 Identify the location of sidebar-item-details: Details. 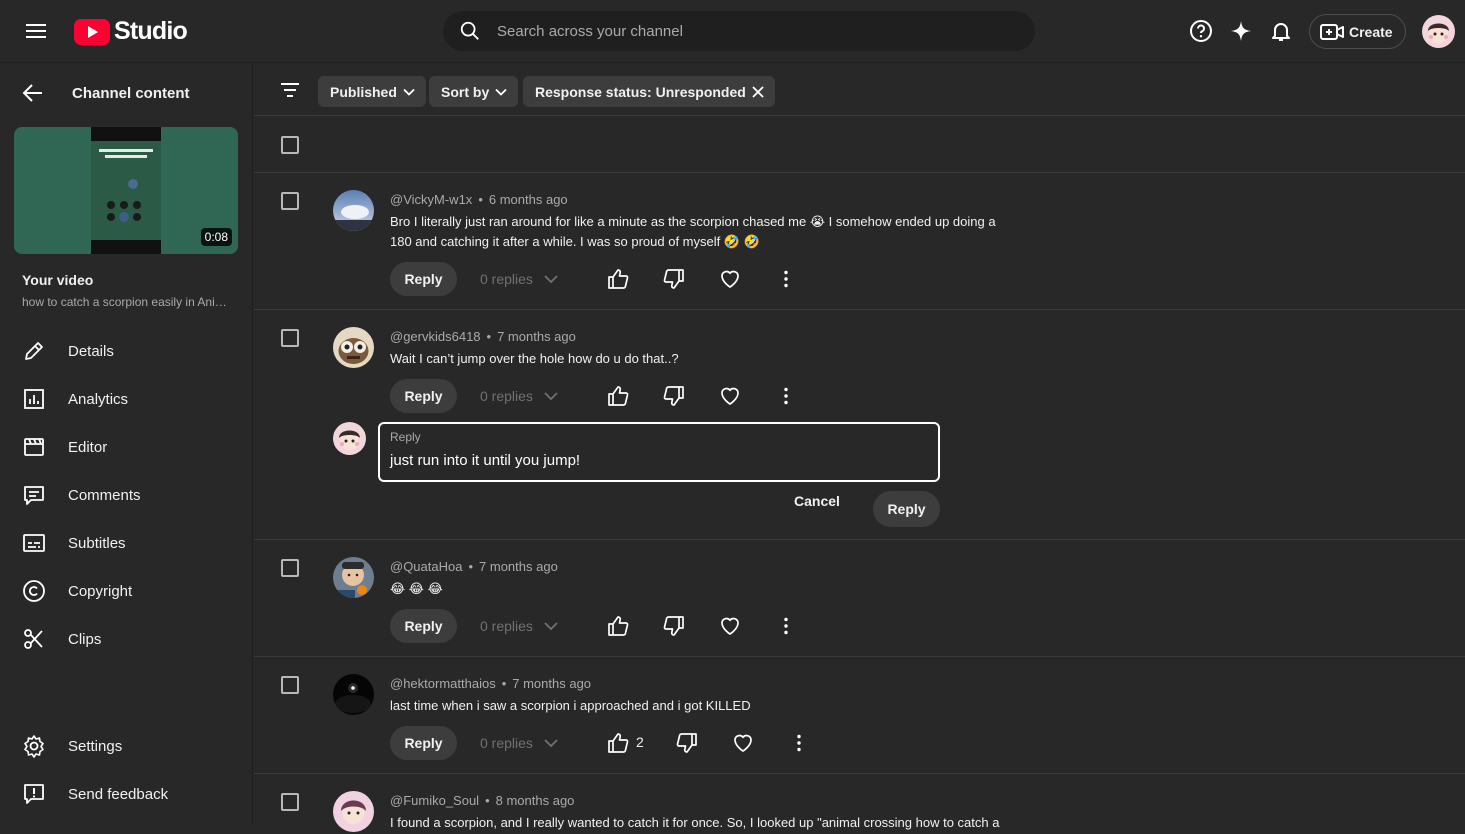
(126, 351).